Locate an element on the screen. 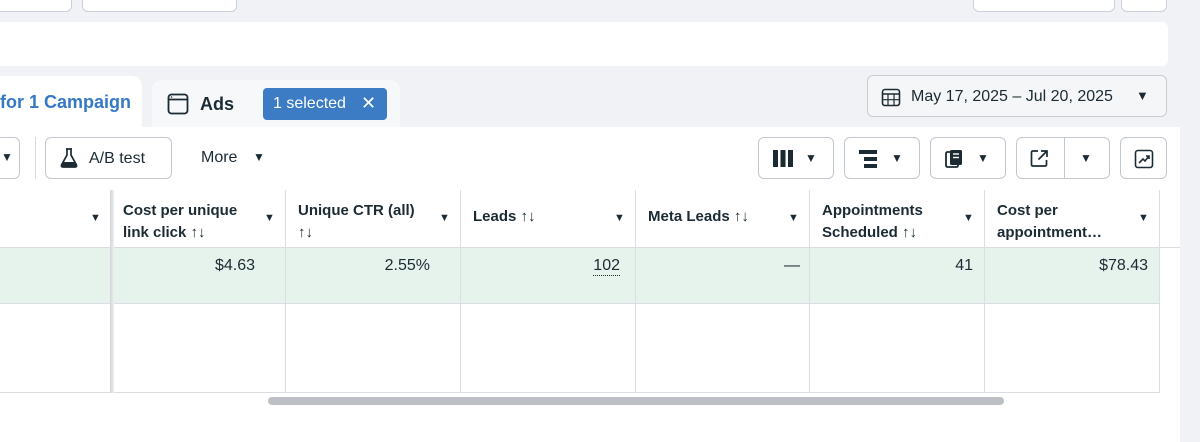 This screenshot has height=442, width=1200. ab-test-label: A/B test is located at coordinates (117, 158).